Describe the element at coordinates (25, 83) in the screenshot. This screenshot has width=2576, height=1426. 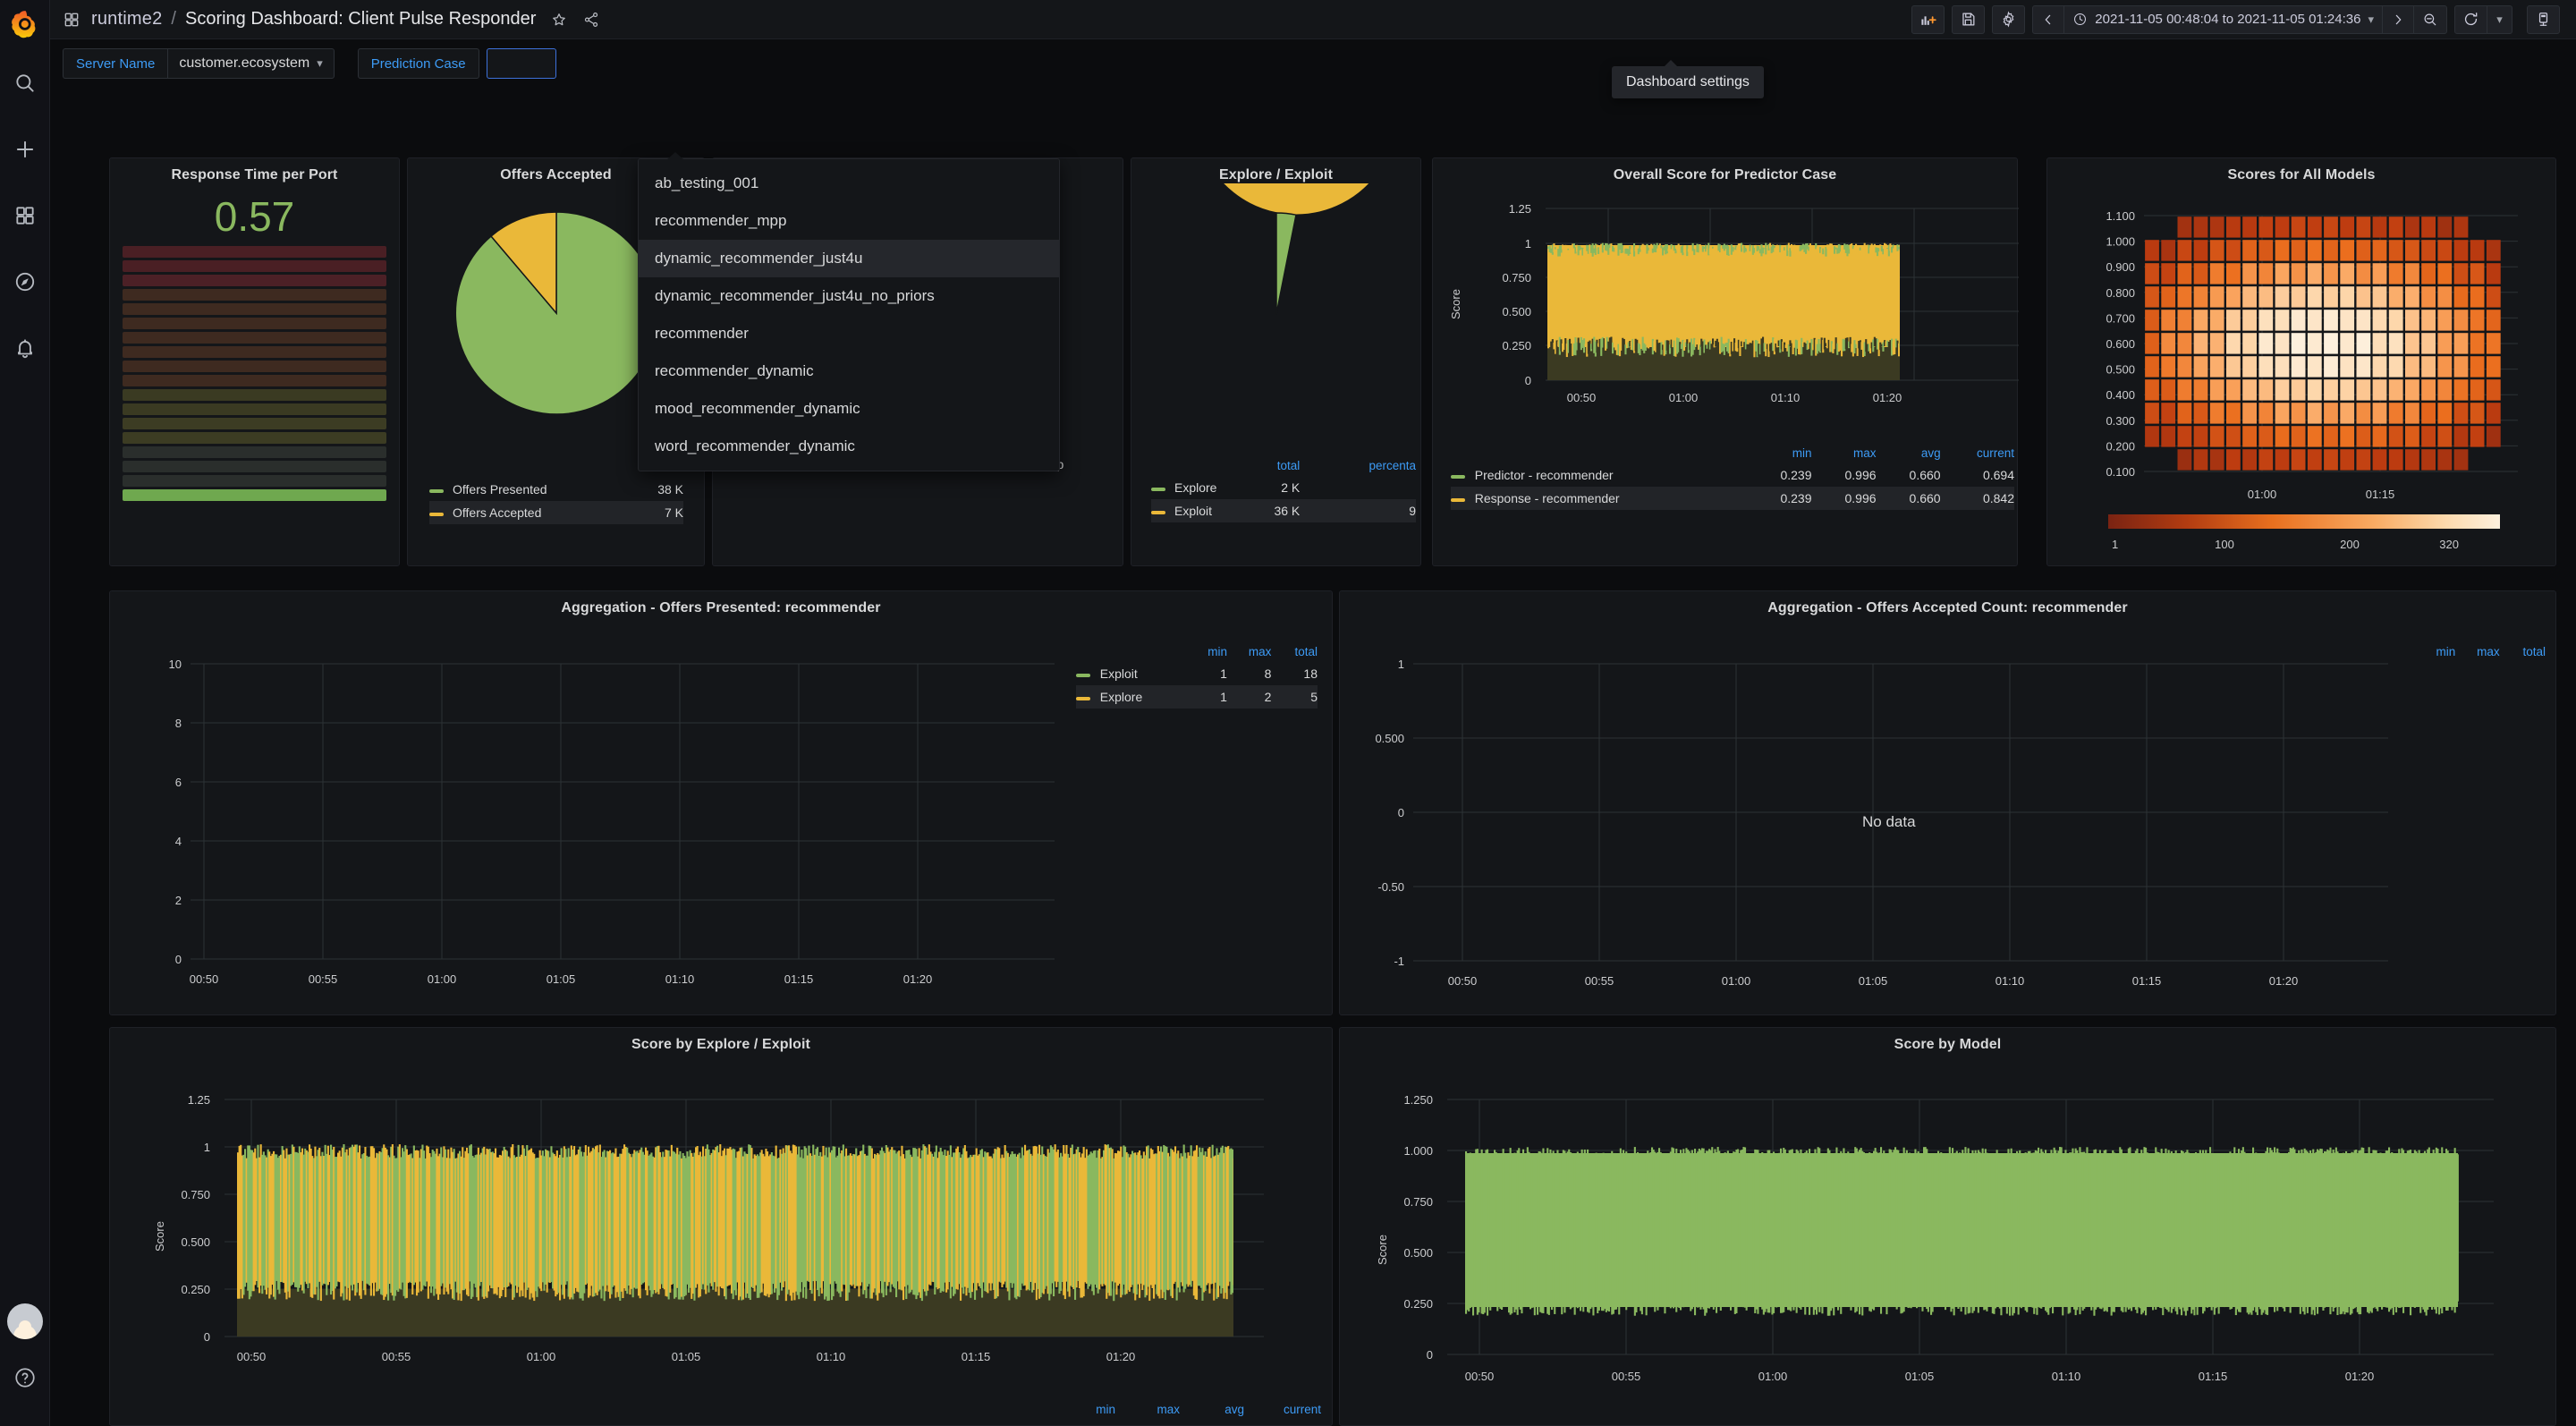
I see `sidebar-item-search` at that location.